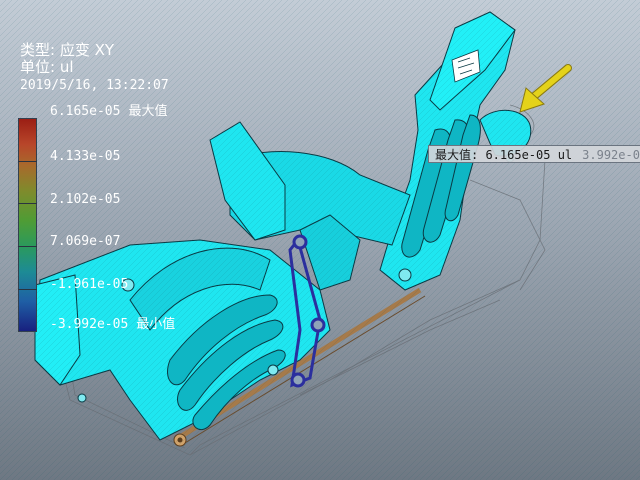 This screenshot has height=480, width=640. Describe the element at coordinates (94, 68) in the screenshot. I see `result-info: 类型: 应变 XY 单位: ul 2019/5/16, 13:22:07` at that location.